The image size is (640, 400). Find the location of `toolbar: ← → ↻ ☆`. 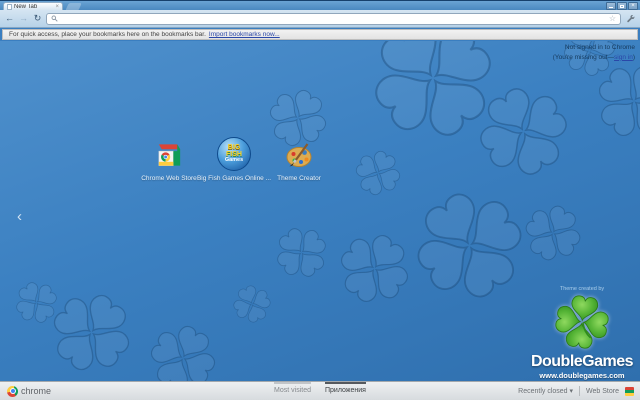

toolbar: ← → ↻ ☆ is located at coordinates (320, 19).